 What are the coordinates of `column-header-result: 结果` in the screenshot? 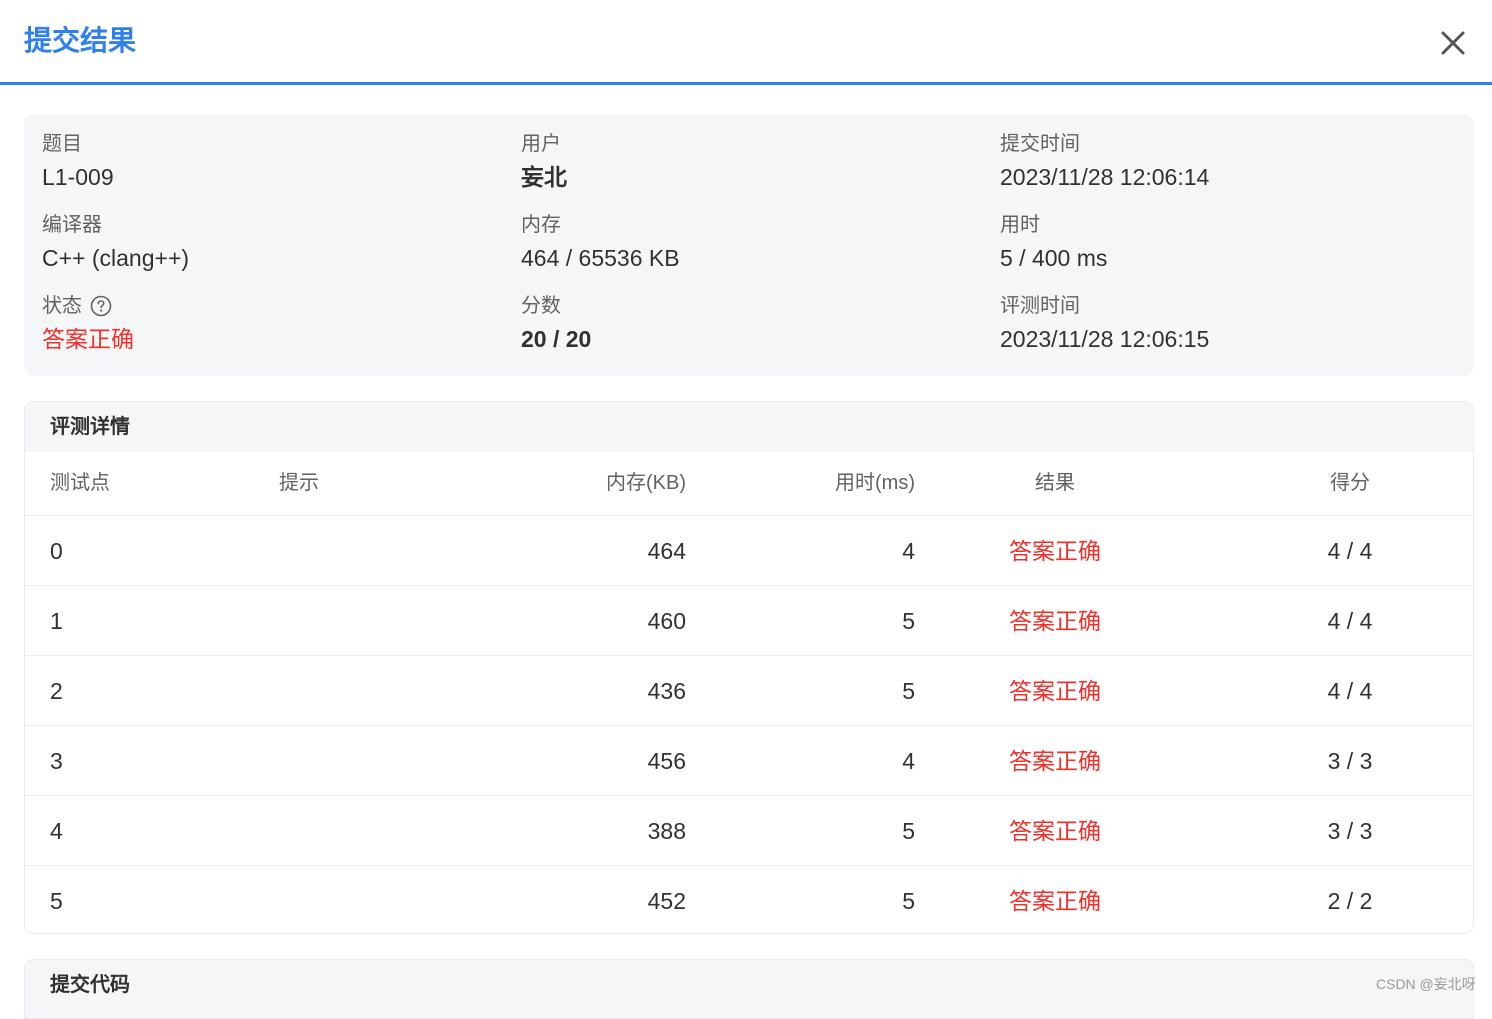 It's located at (1055, 483).